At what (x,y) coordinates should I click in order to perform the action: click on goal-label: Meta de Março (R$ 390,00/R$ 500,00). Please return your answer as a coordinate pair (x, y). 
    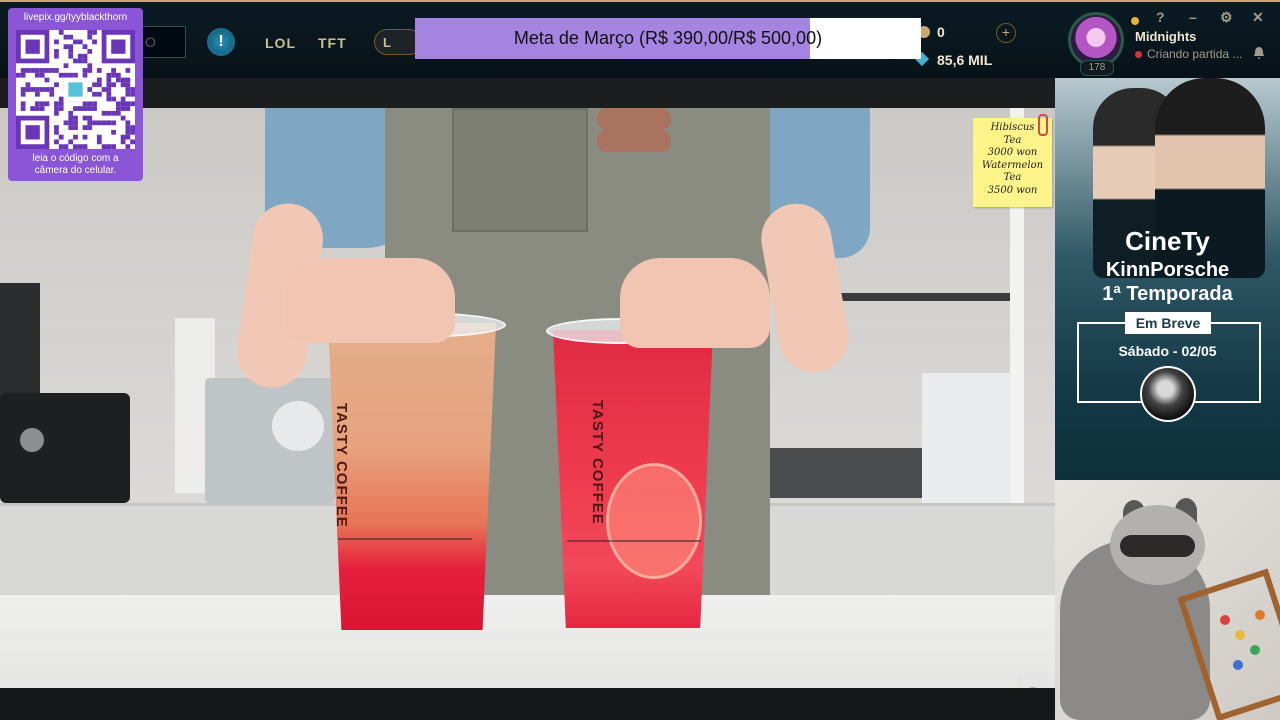
    Looking at the image, I should click on (668, 38).